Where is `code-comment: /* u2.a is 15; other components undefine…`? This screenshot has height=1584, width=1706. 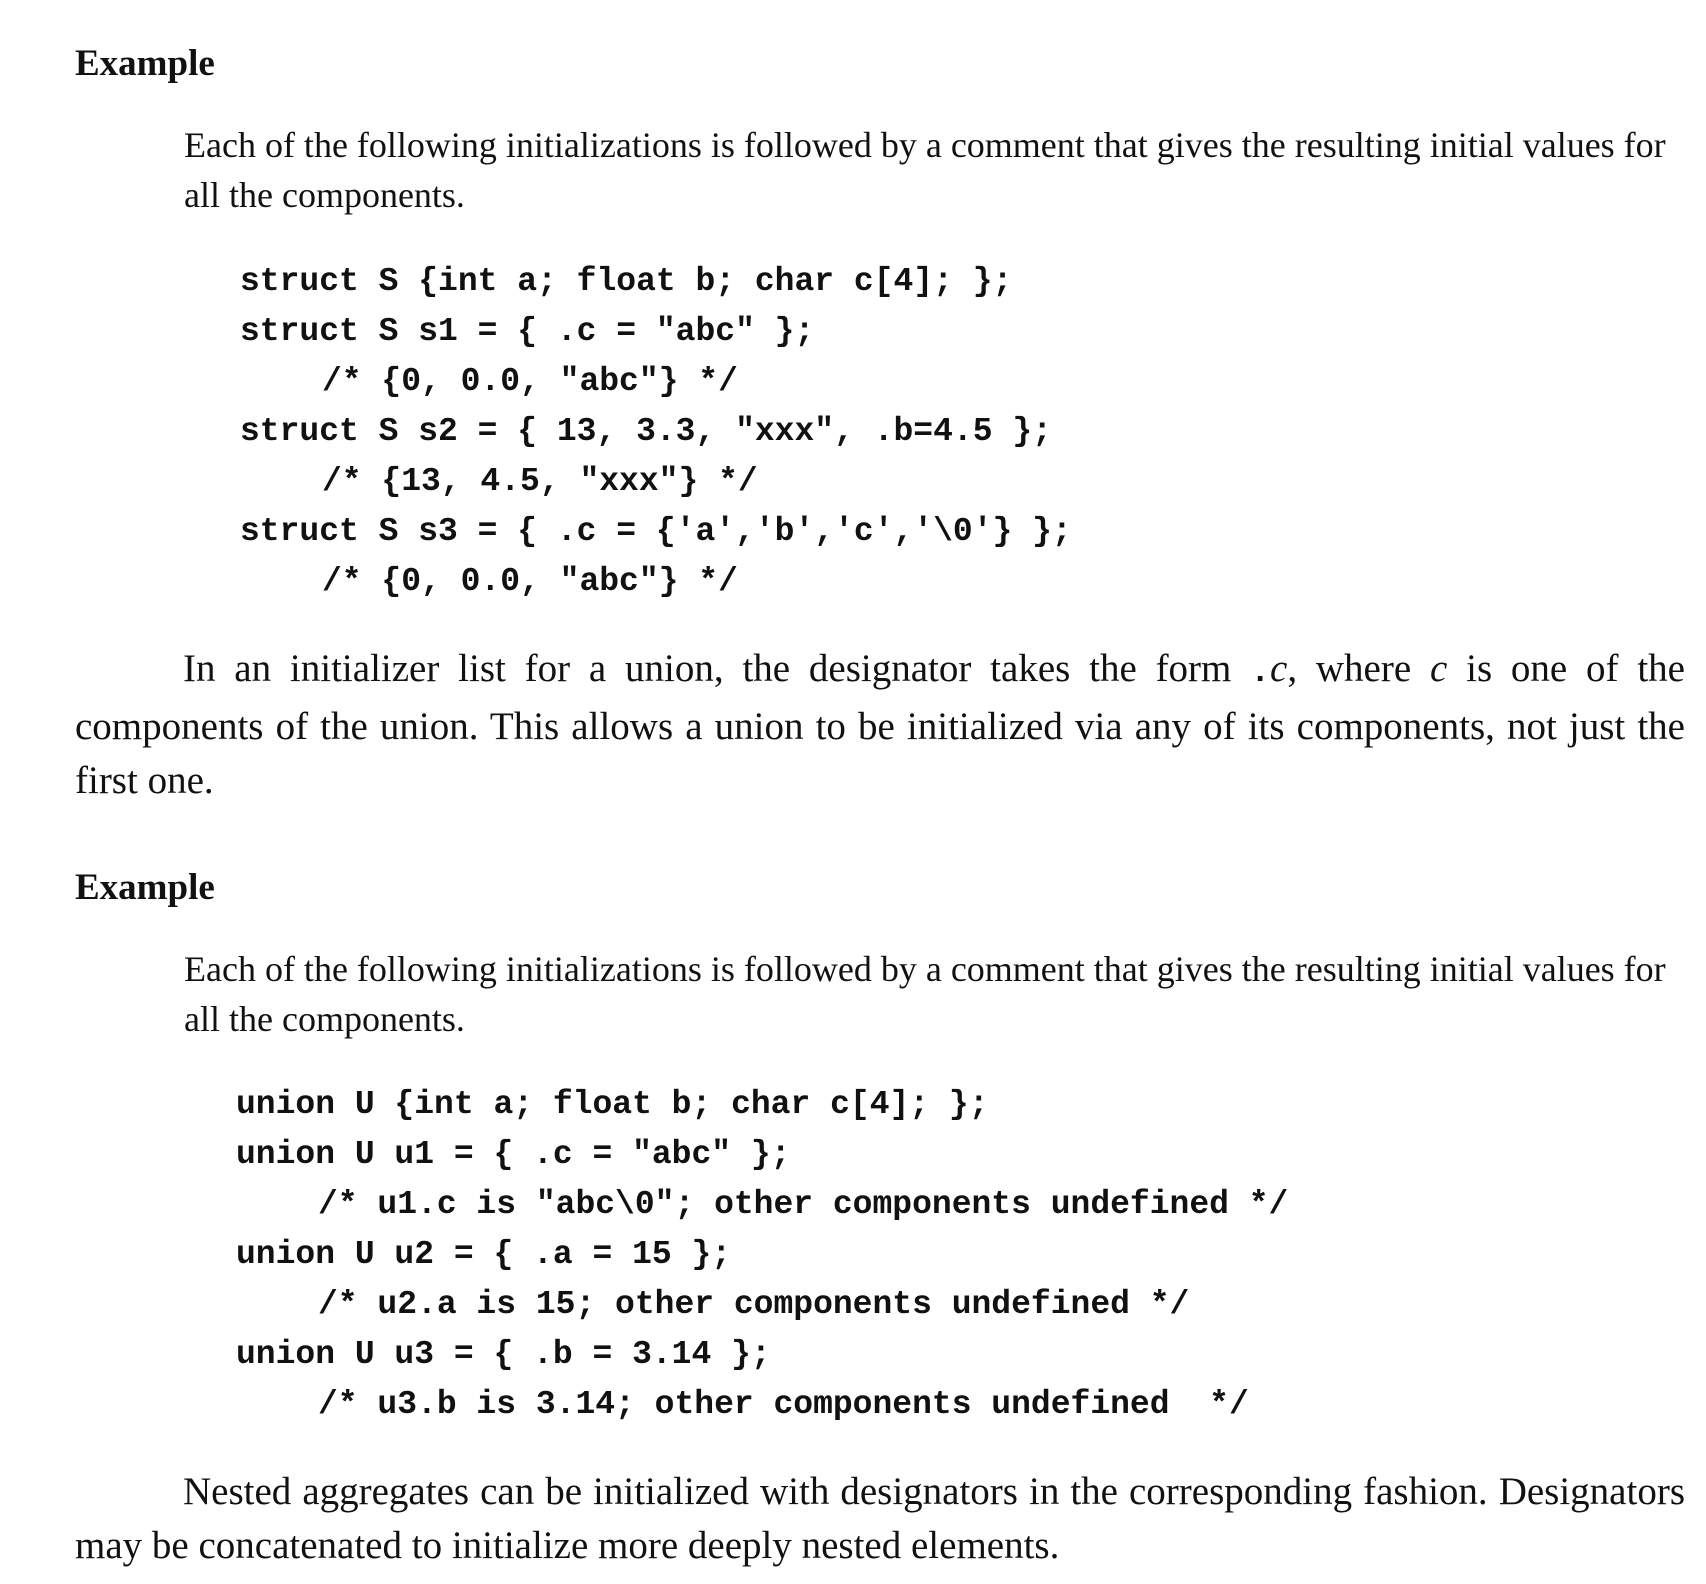 code-comment: /* u2.a is 15; other components undefine… is located at coordinates (754, 1304).